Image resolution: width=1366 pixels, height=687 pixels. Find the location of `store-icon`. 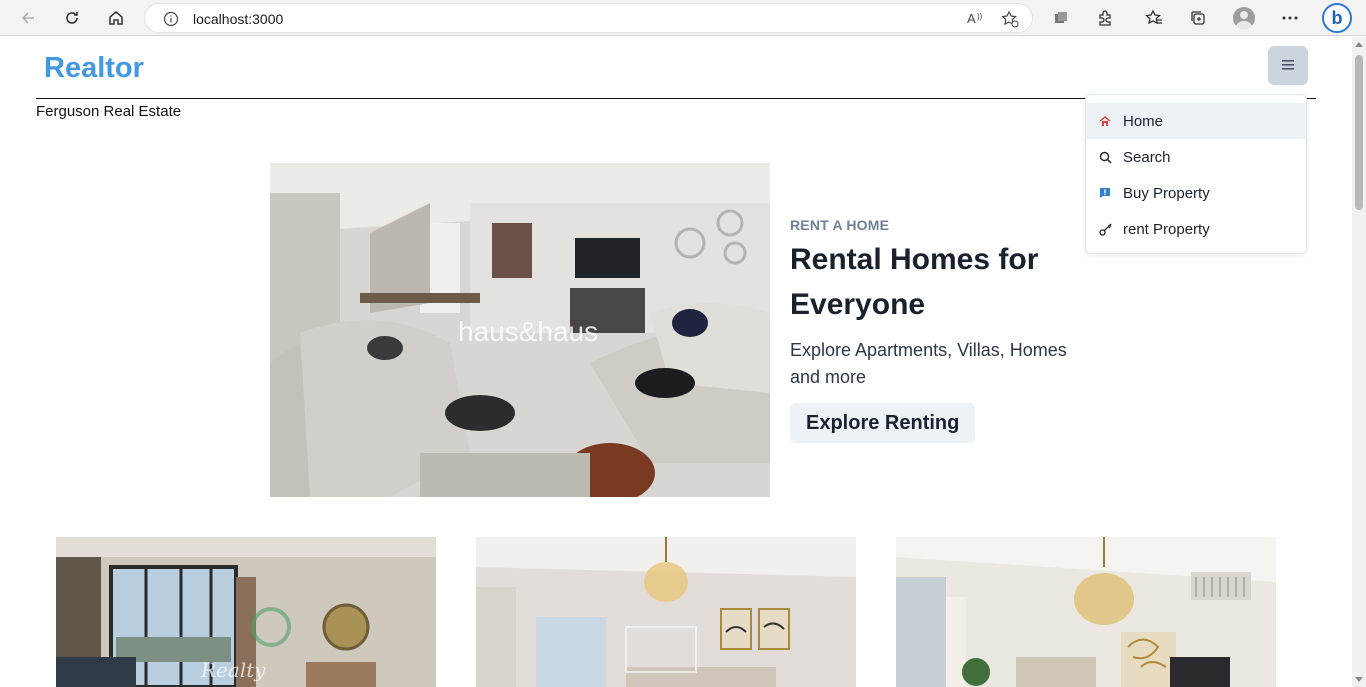

store-icon is located at coordinates (1105, 193).